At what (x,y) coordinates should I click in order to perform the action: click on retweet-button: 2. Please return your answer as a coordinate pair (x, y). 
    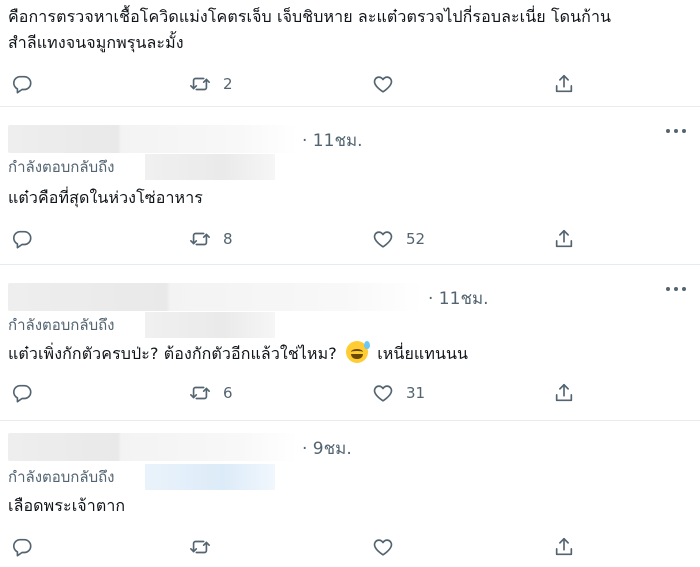
    Looking at the image, I should click on (211, 84).